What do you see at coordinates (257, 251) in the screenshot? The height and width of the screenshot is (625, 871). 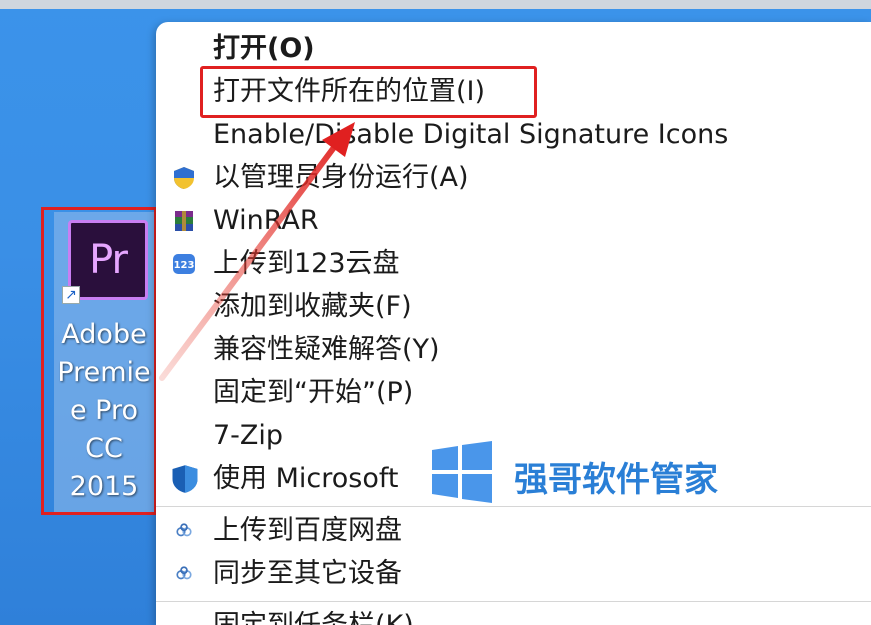 I see `annotation-arrow` at bounding box center [257, 251].